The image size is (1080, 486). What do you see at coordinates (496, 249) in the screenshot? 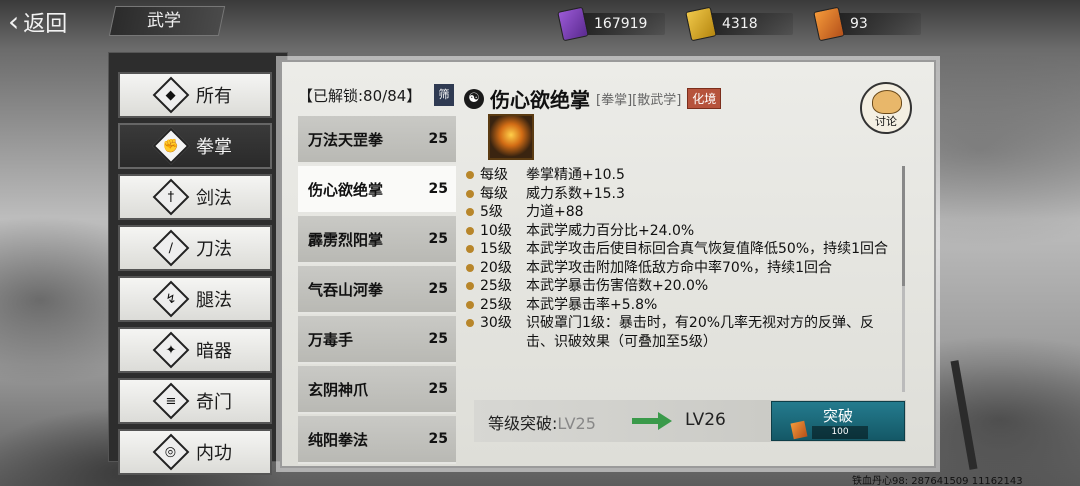
I see `effect-level: 15级` at bounding box center [496, 249].